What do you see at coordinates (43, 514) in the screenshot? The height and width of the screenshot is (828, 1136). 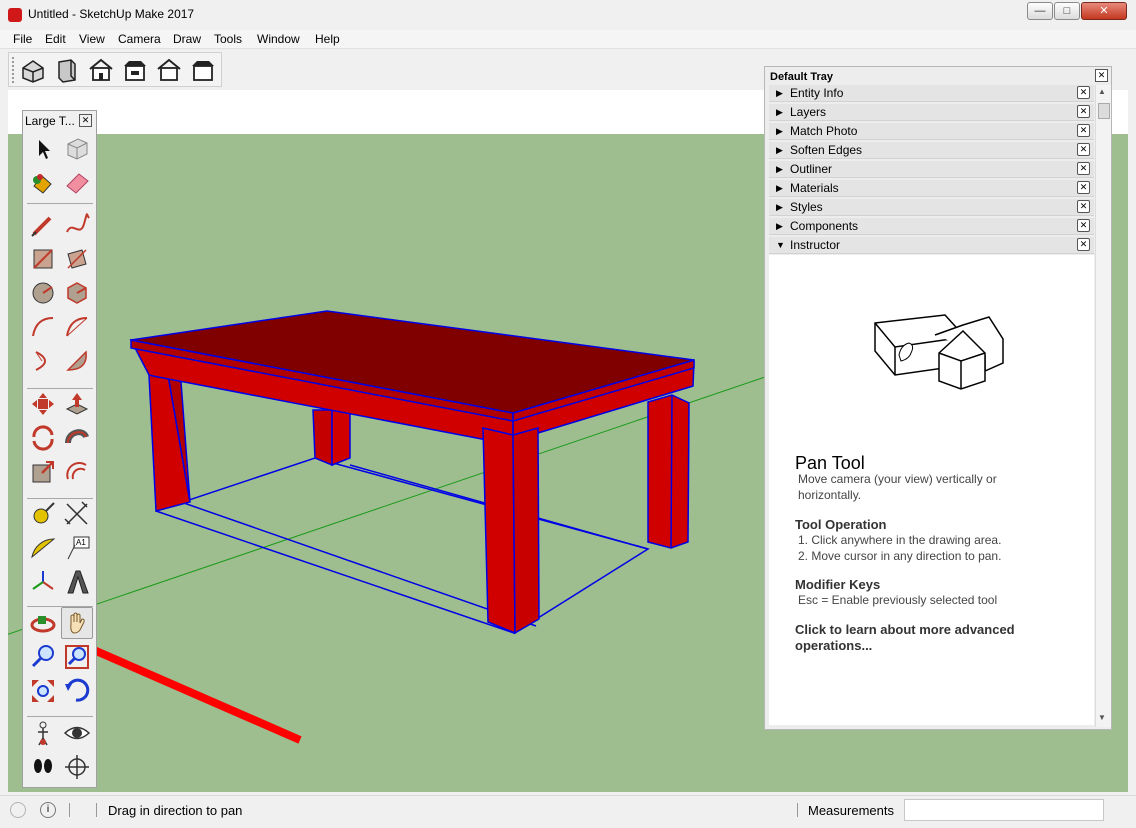 I see `tape-measure-icon` at bounding box center [43, 514].